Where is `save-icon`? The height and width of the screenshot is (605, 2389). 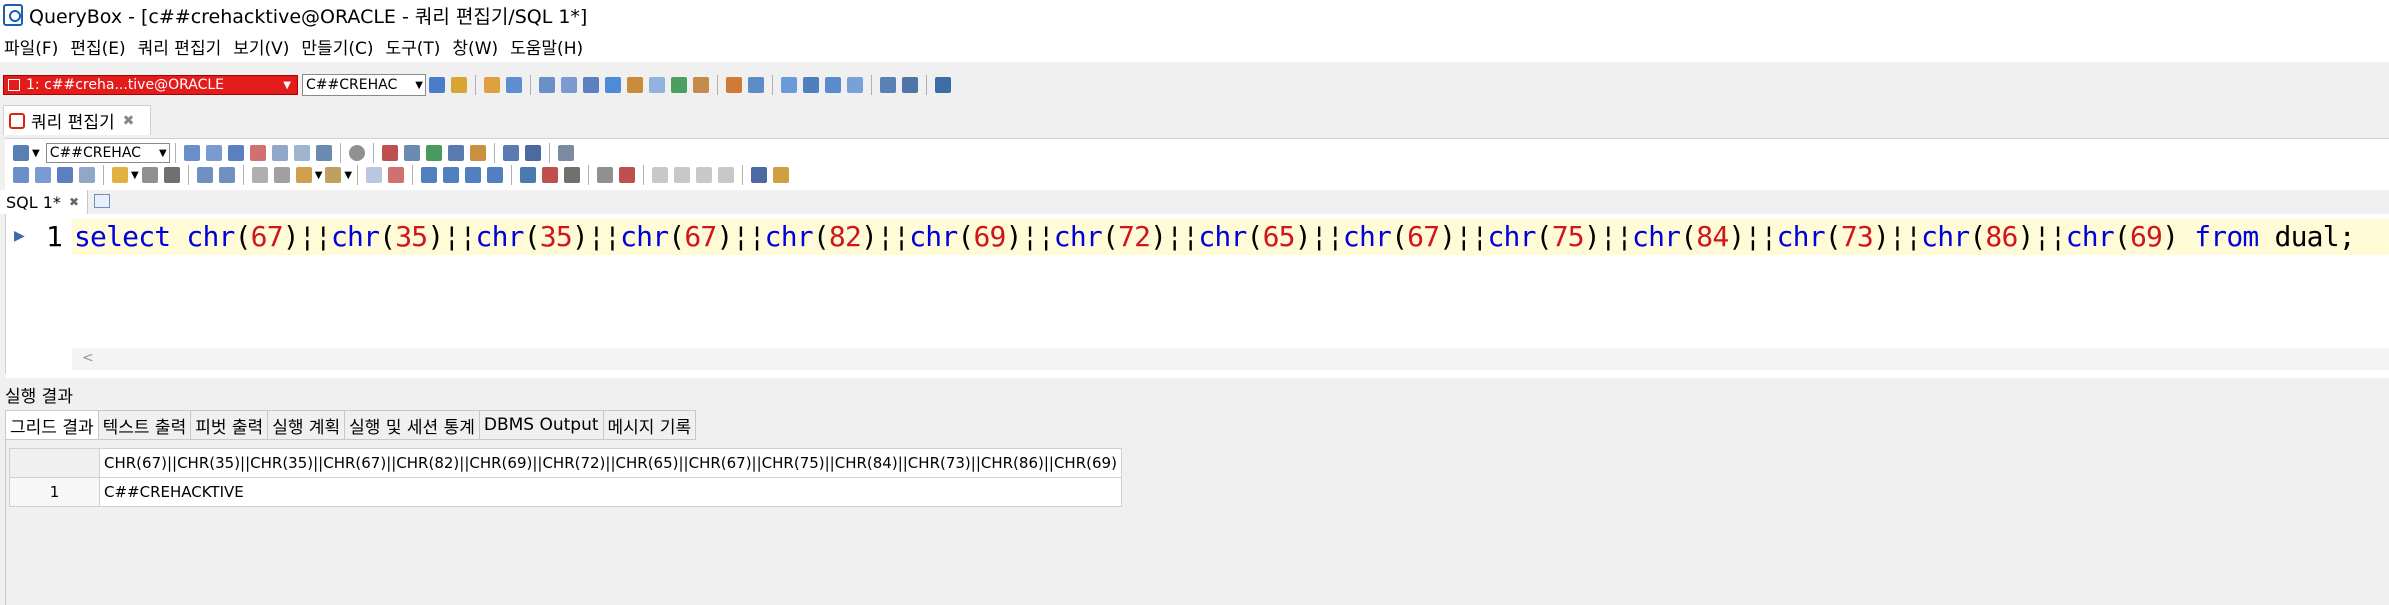 save-icon is located at coordinates (65, 175).